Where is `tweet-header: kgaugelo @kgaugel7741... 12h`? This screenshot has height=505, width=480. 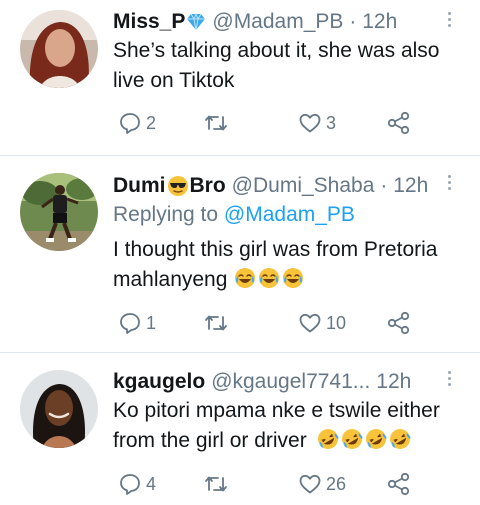
tweet-header: kgaugelo @kgaugel7741... 12h is located at coordinates (262, 382).